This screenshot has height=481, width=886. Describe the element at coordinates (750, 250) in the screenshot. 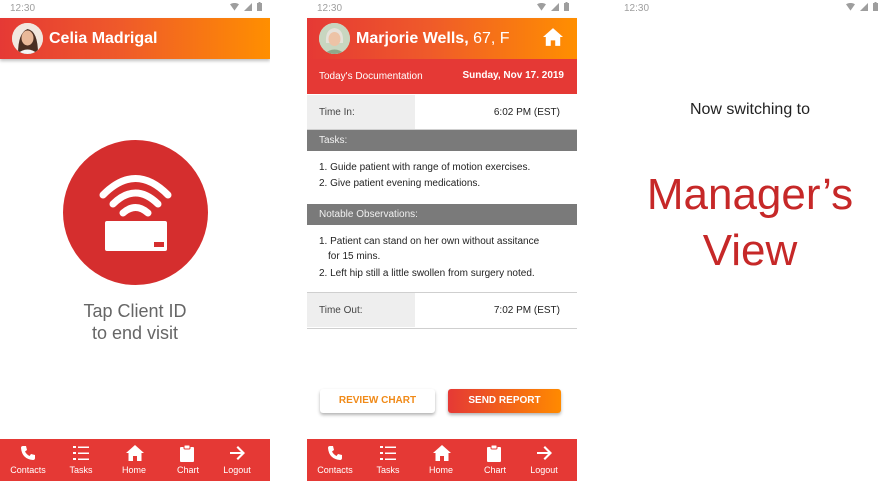

I see `manager-view-title-line2: View` at that location.